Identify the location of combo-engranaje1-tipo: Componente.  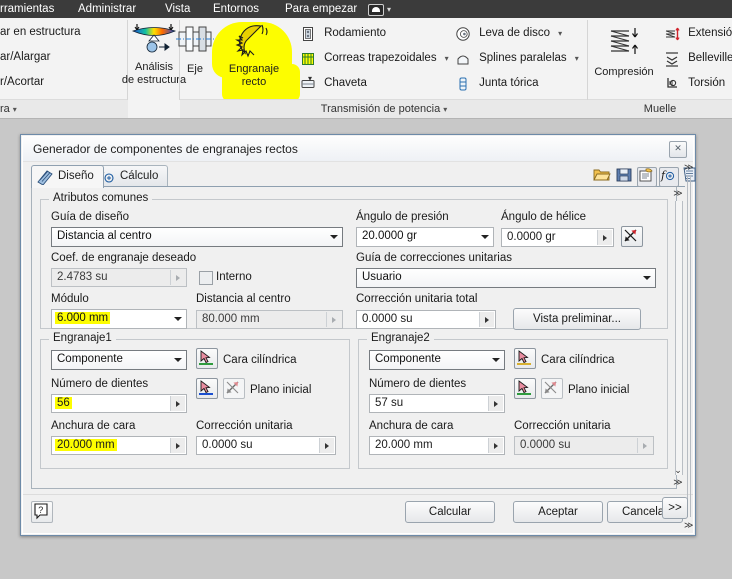
(119, 360).